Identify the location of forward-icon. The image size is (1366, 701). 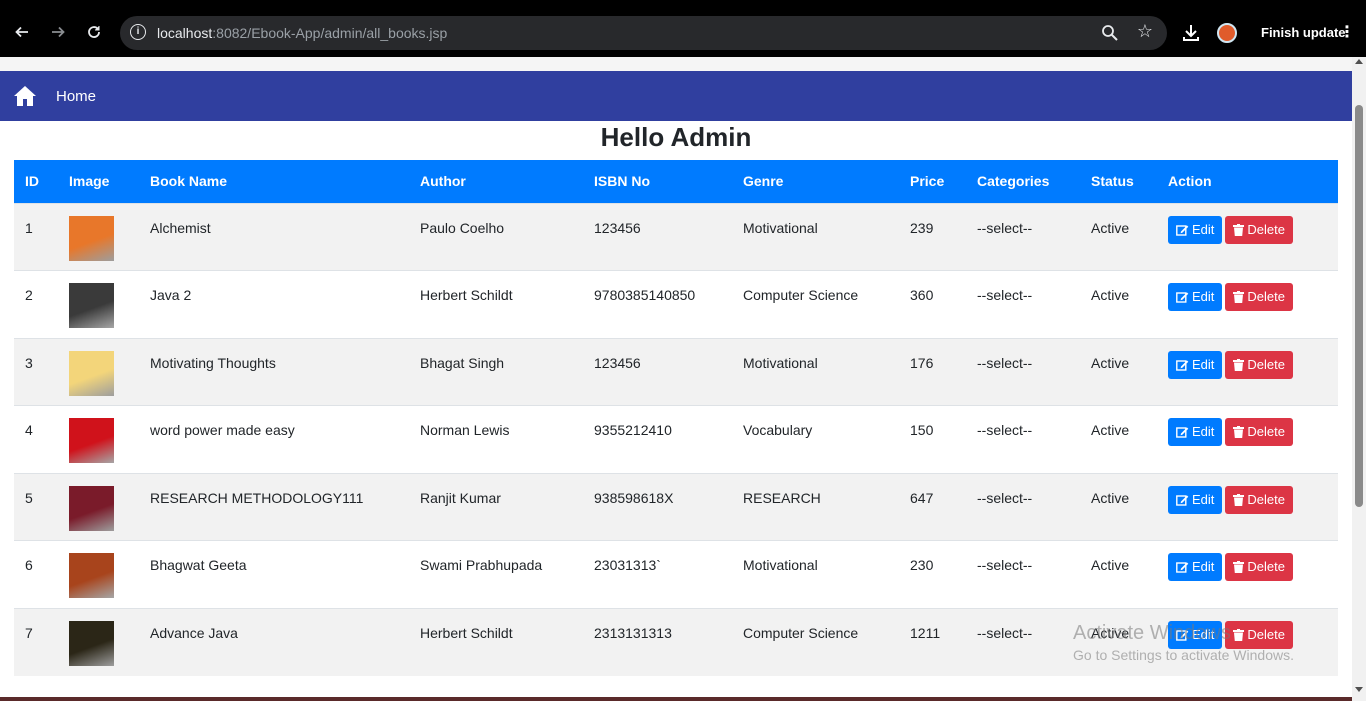
(58, 32).